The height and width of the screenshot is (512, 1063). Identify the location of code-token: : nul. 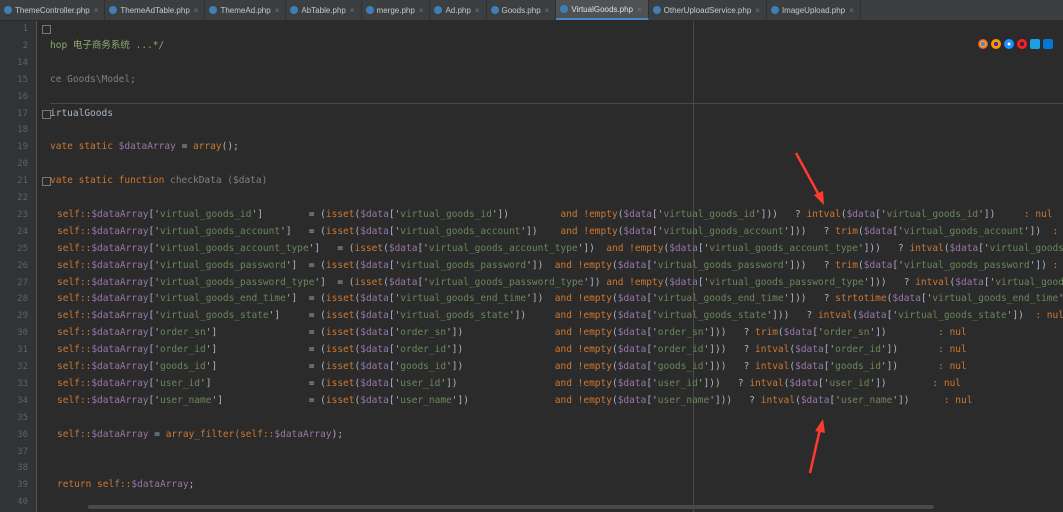
(924, 383).